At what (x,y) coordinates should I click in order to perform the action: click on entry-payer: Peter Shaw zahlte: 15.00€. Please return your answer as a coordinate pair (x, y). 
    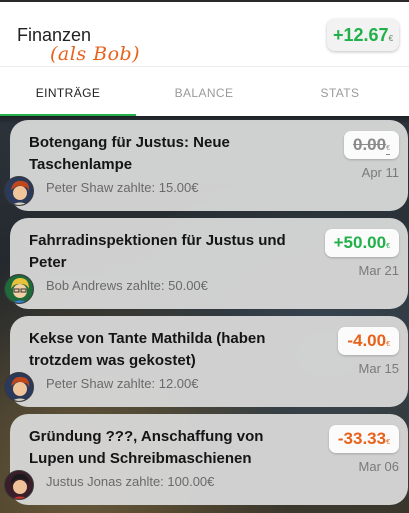
    Looking at the image, I should click on (122, 187).